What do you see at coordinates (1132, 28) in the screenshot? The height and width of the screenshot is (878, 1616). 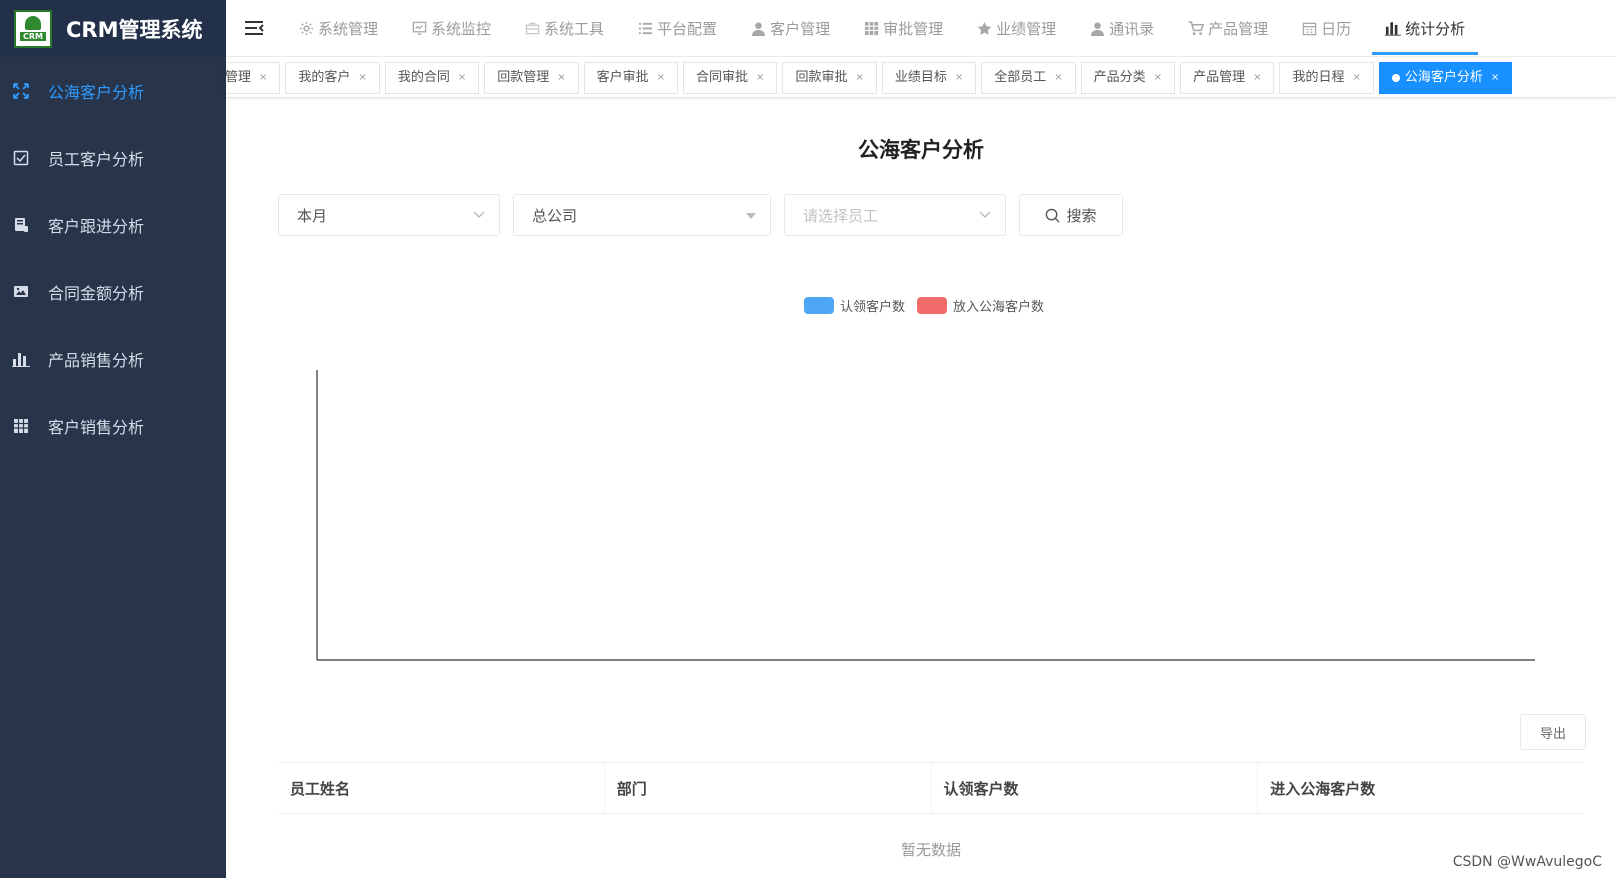 I see `nav-label: 通讯录` at bounding box center [1132, 28].